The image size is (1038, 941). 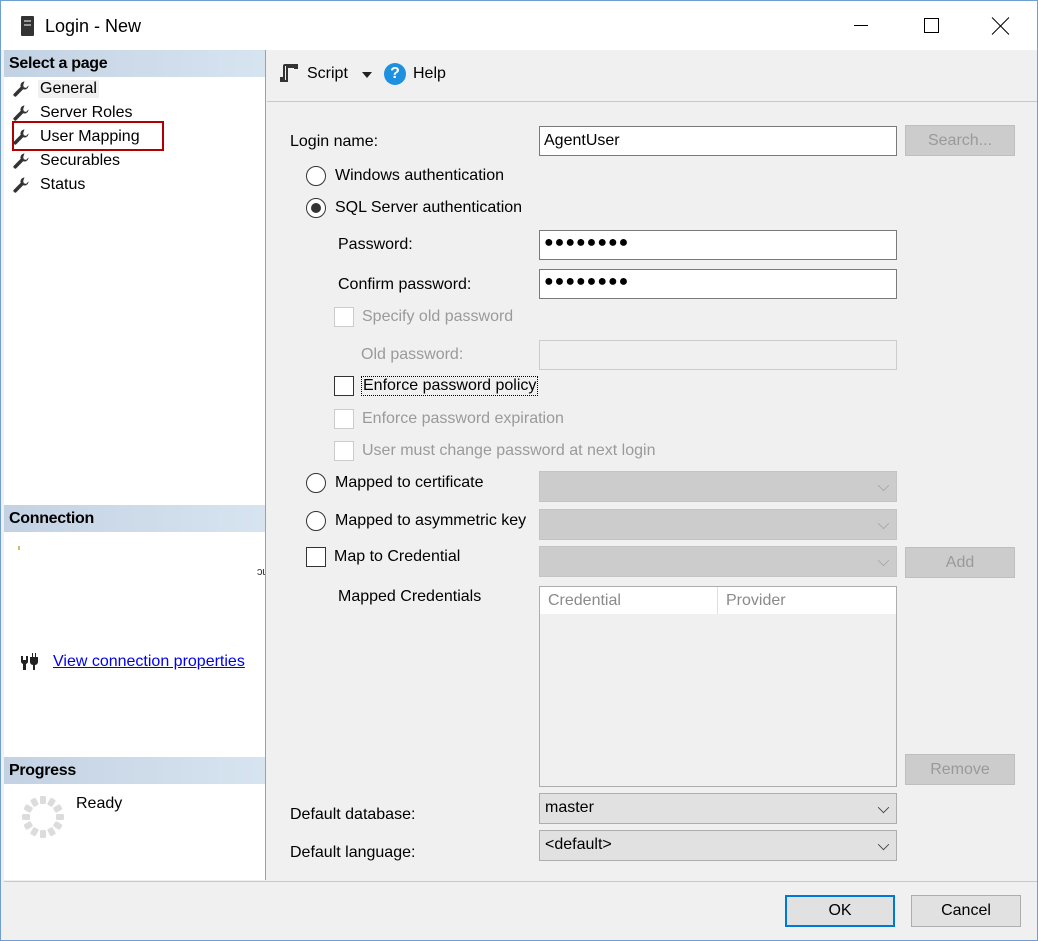 I want to click on enforce-password-policy-checkbox: Enforce password policy, so click(x=436, y=386).